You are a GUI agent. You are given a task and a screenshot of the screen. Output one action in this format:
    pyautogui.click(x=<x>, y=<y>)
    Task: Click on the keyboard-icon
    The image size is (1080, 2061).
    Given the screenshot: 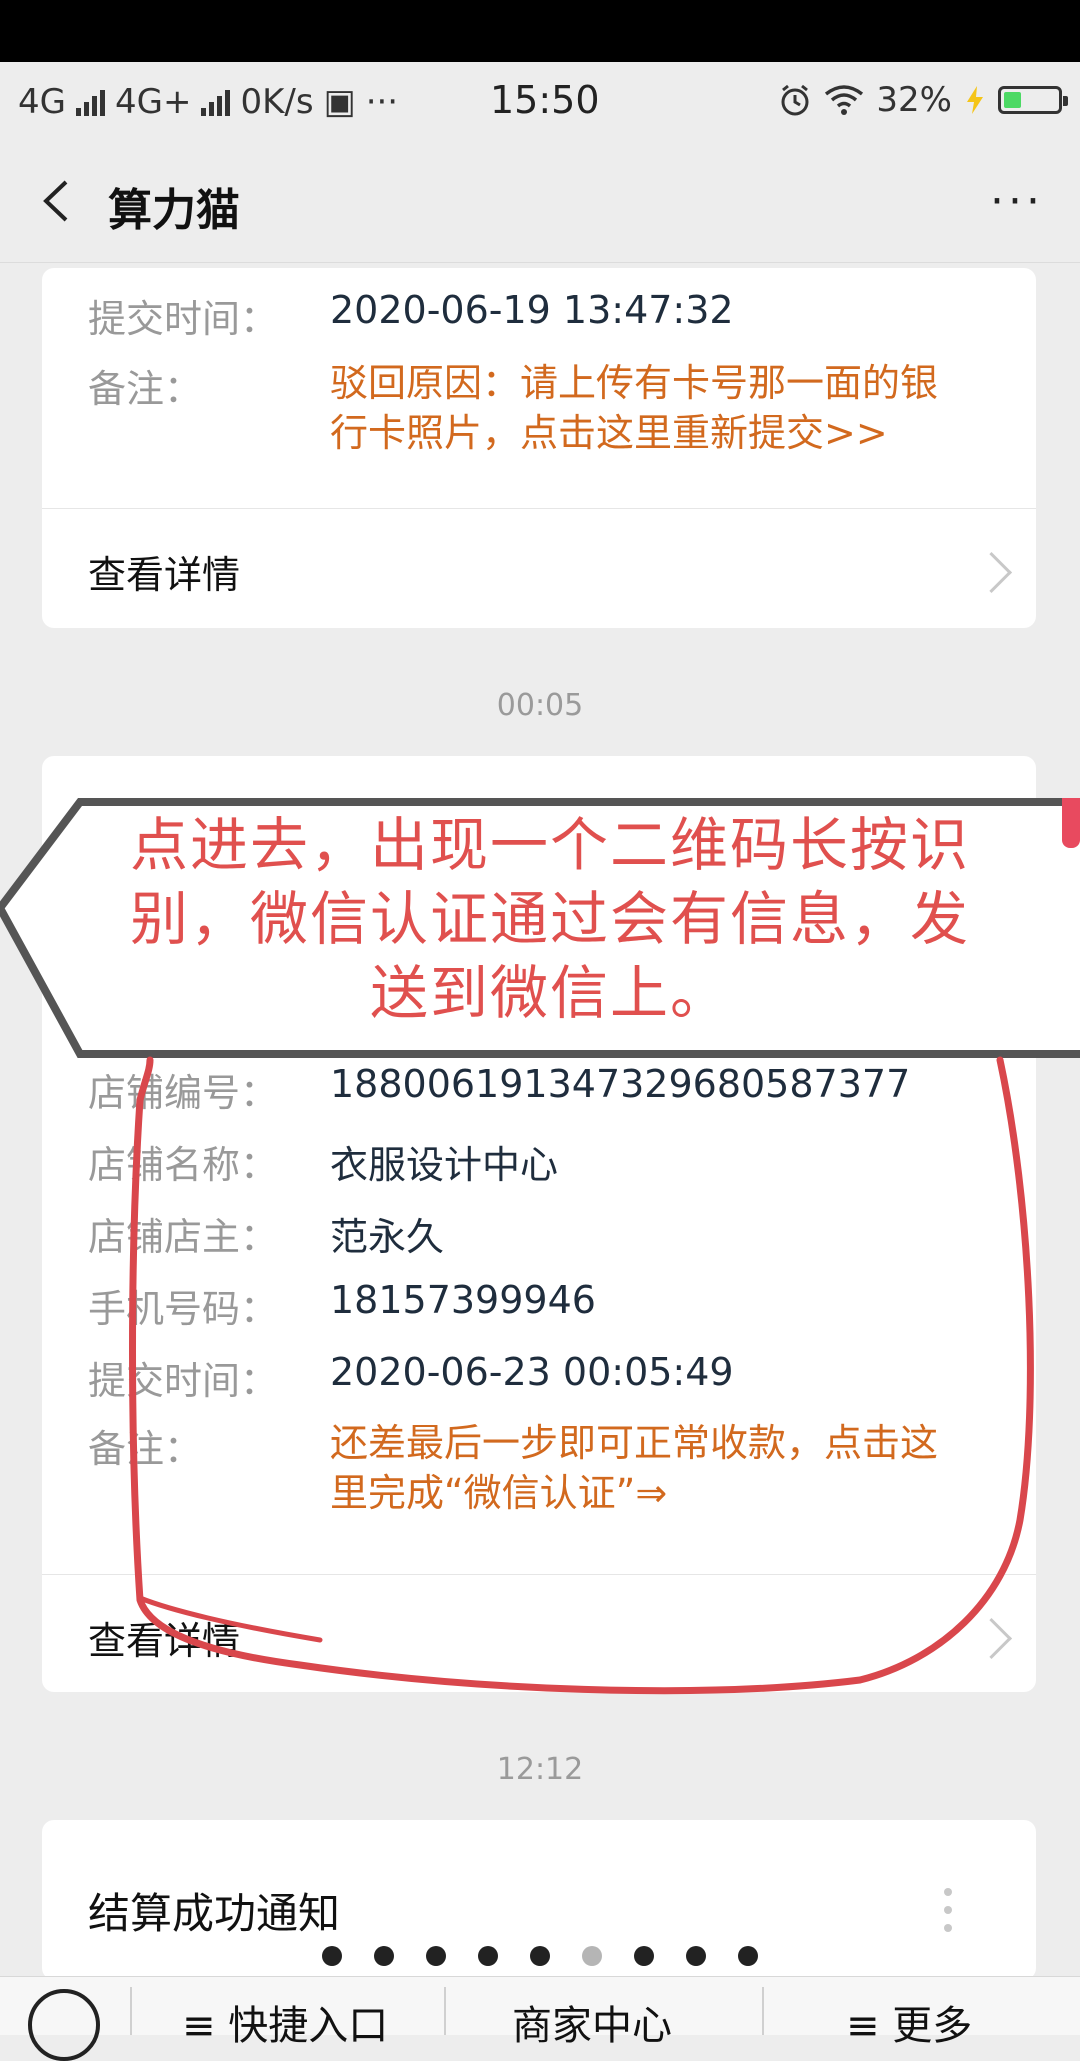 What is the action you would take?
    pyautogui.click(x=64, y=2025)
    